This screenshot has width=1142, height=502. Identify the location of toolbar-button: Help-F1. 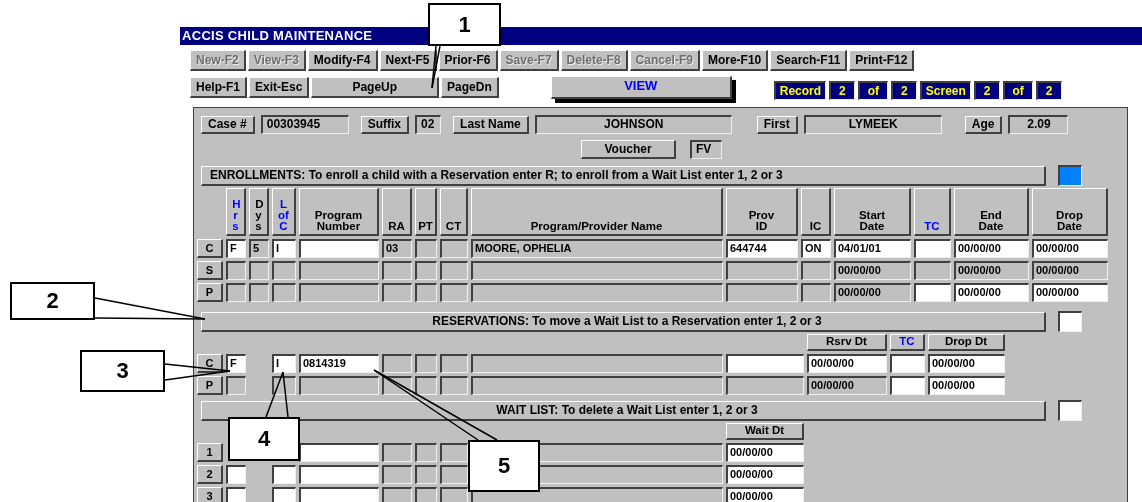
(218, 87).